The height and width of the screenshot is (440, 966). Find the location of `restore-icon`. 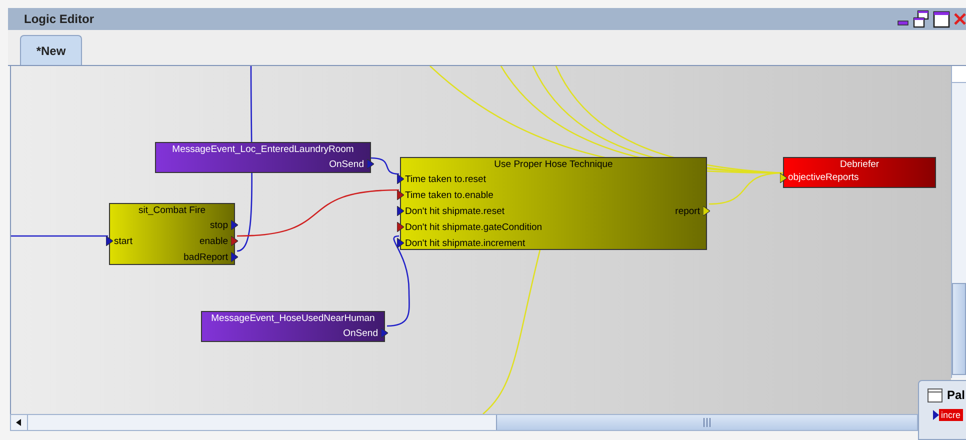

restore-icon is located at coordinates (921, 19).